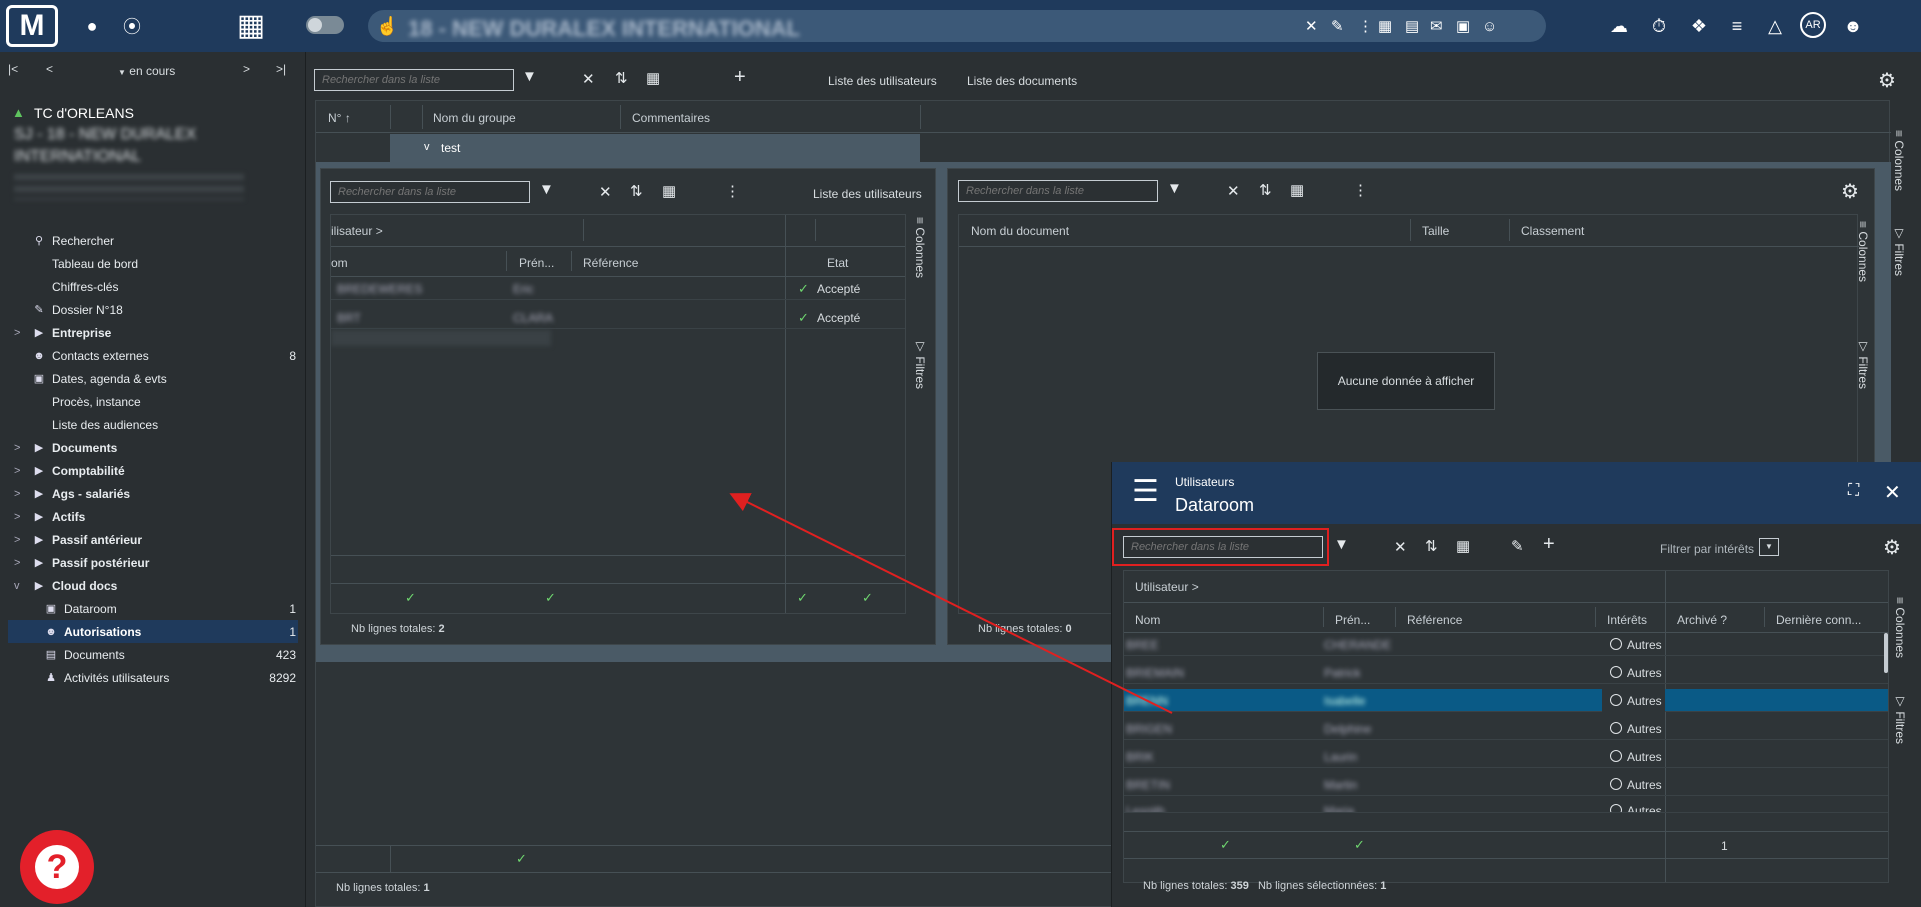  What do you see at coordinates (49, 69) in the screenshot?
I see `prev-icon: <` at bounding box center [49, 69].